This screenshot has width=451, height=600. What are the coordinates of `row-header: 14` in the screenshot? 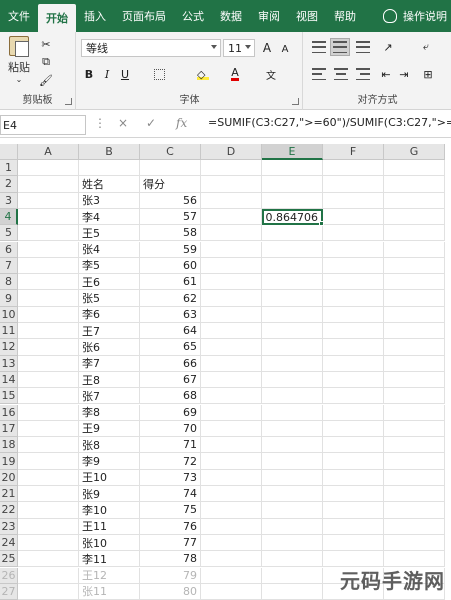 It's located at (9, 380).